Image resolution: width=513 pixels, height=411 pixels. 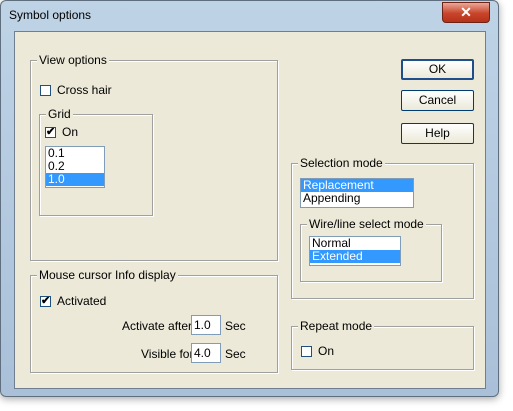 I want to click on repeat-on-checkbox-box, so click(x=306, y=351).